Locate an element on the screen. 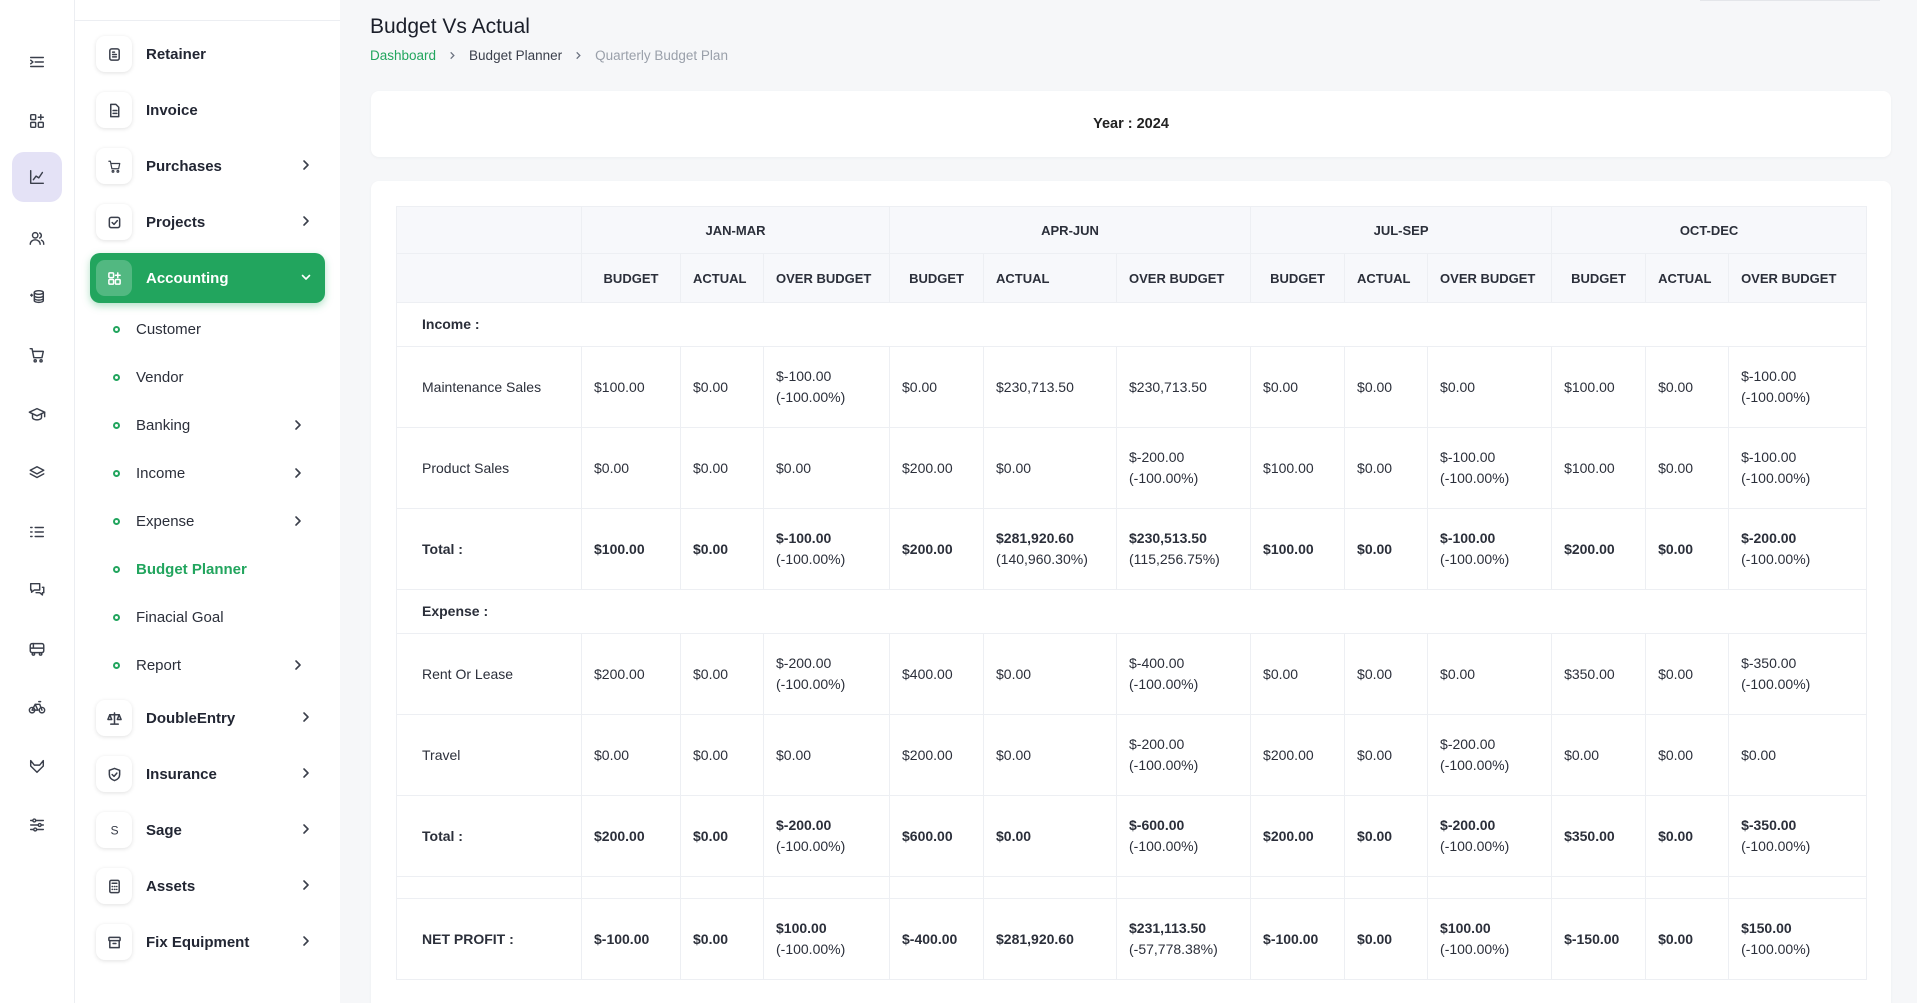 This screenshot has width=1917, height=1003. rail-item-layers is located at coordinates (37, 473).